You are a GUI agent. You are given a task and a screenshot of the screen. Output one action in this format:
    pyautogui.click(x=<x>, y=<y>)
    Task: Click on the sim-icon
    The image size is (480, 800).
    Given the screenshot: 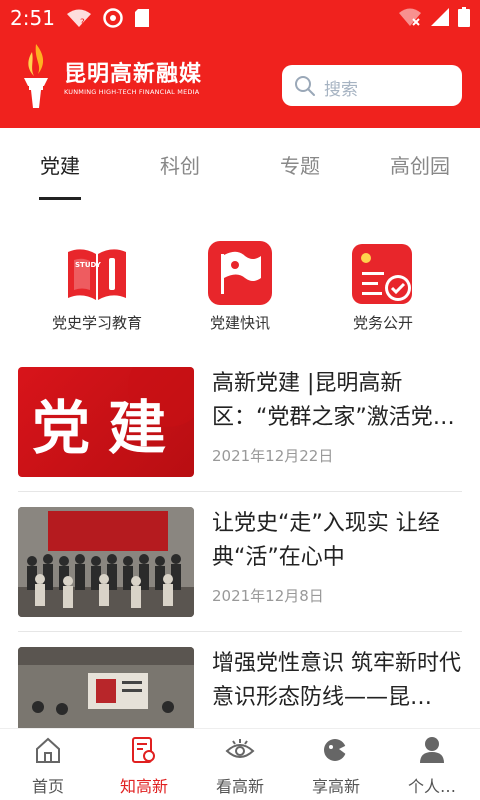 What is the action you would take?
    pyautogui.click(x=142, y=18)
    